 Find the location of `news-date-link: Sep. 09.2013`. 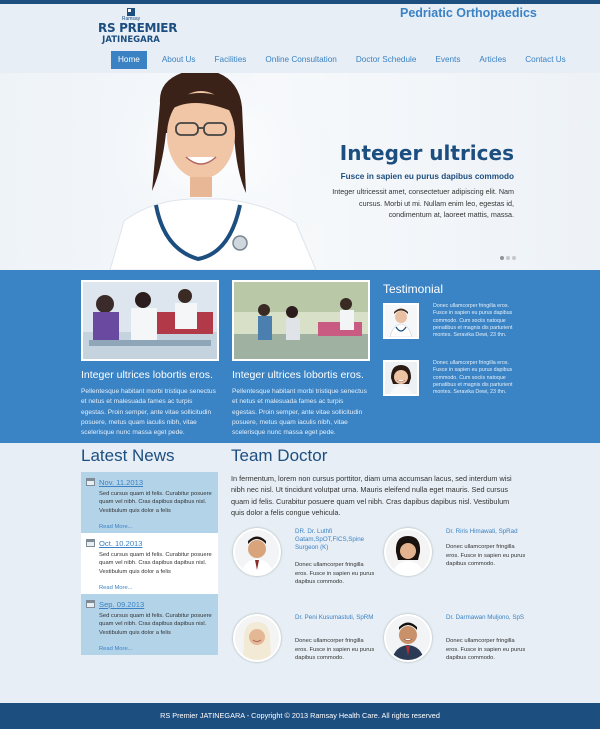

news-date-link: Sep. 09.2013 is located at coordinates (121, 604).